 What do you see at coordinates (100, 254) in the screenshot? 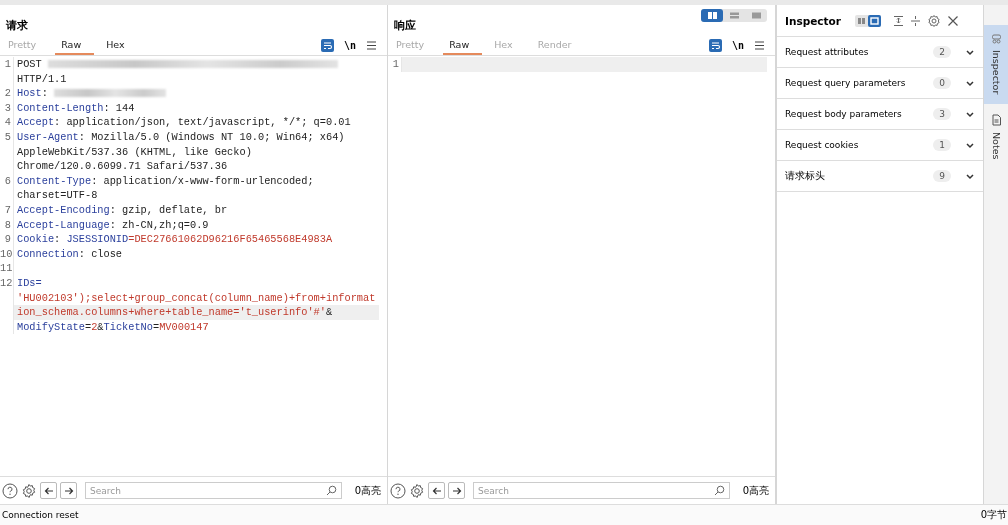
I see `code-text: : close` at bounding box center [100, 254].